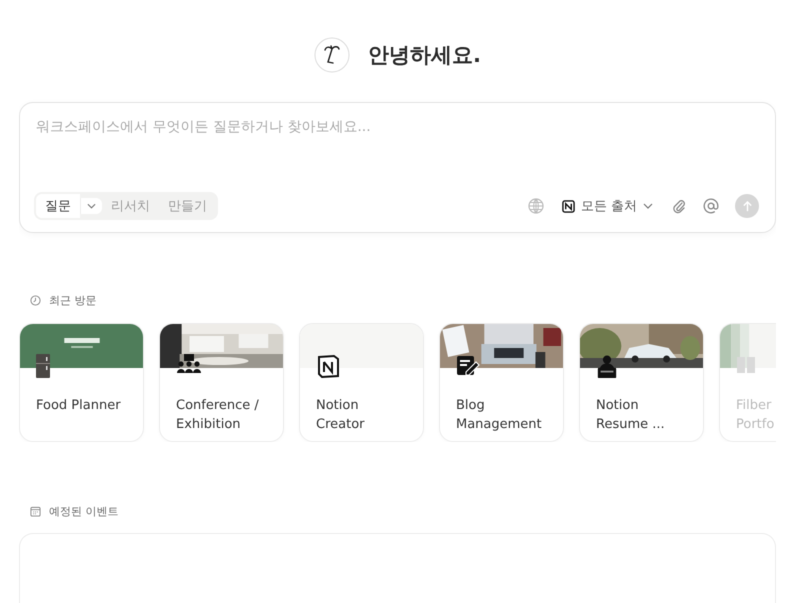  Describe the element at coordinates (83, 511) in the screenshot. I see `section-title: 예정된 이벤트` at that location.